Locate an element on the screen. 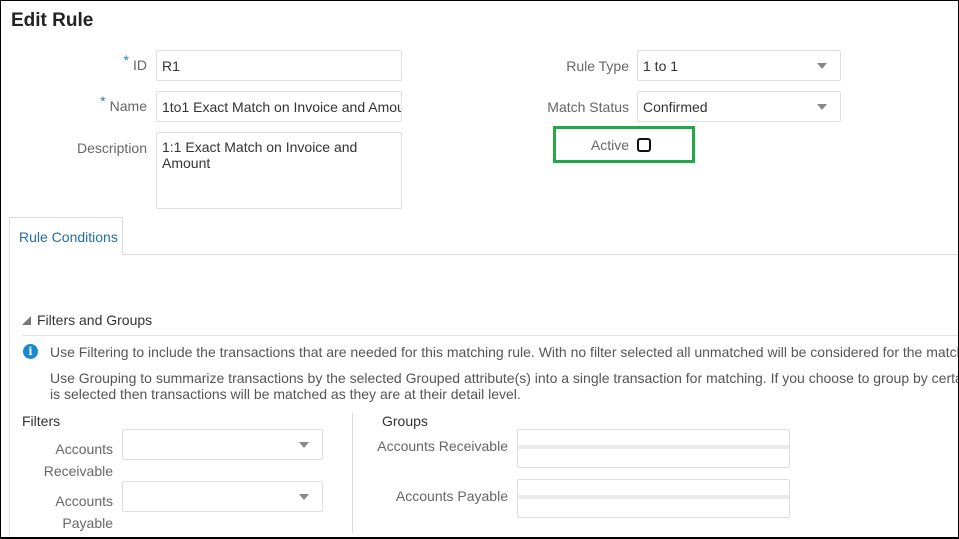 This screenshot has width=959, height=539. rule-type-select: 1 to 1 is located at coordinates (739, 65).